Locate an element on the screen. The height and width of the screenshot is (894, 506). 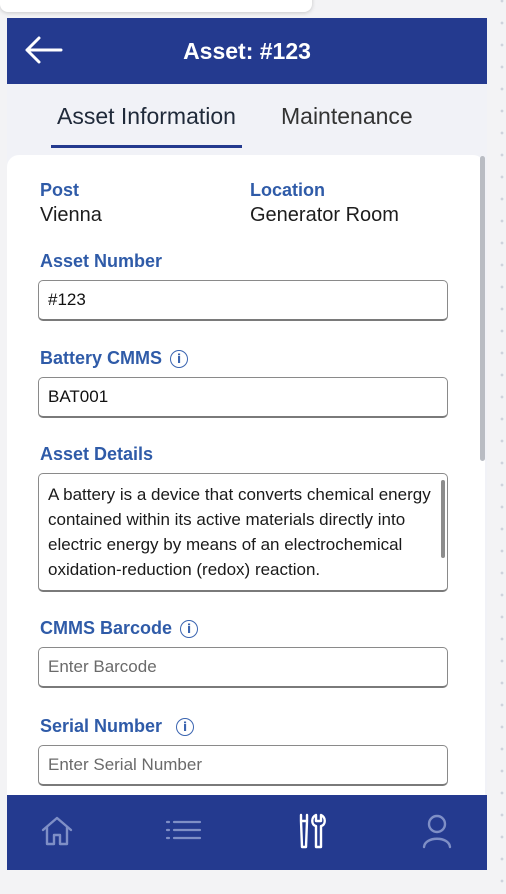
home-icon is located at coordinates (57, 831).